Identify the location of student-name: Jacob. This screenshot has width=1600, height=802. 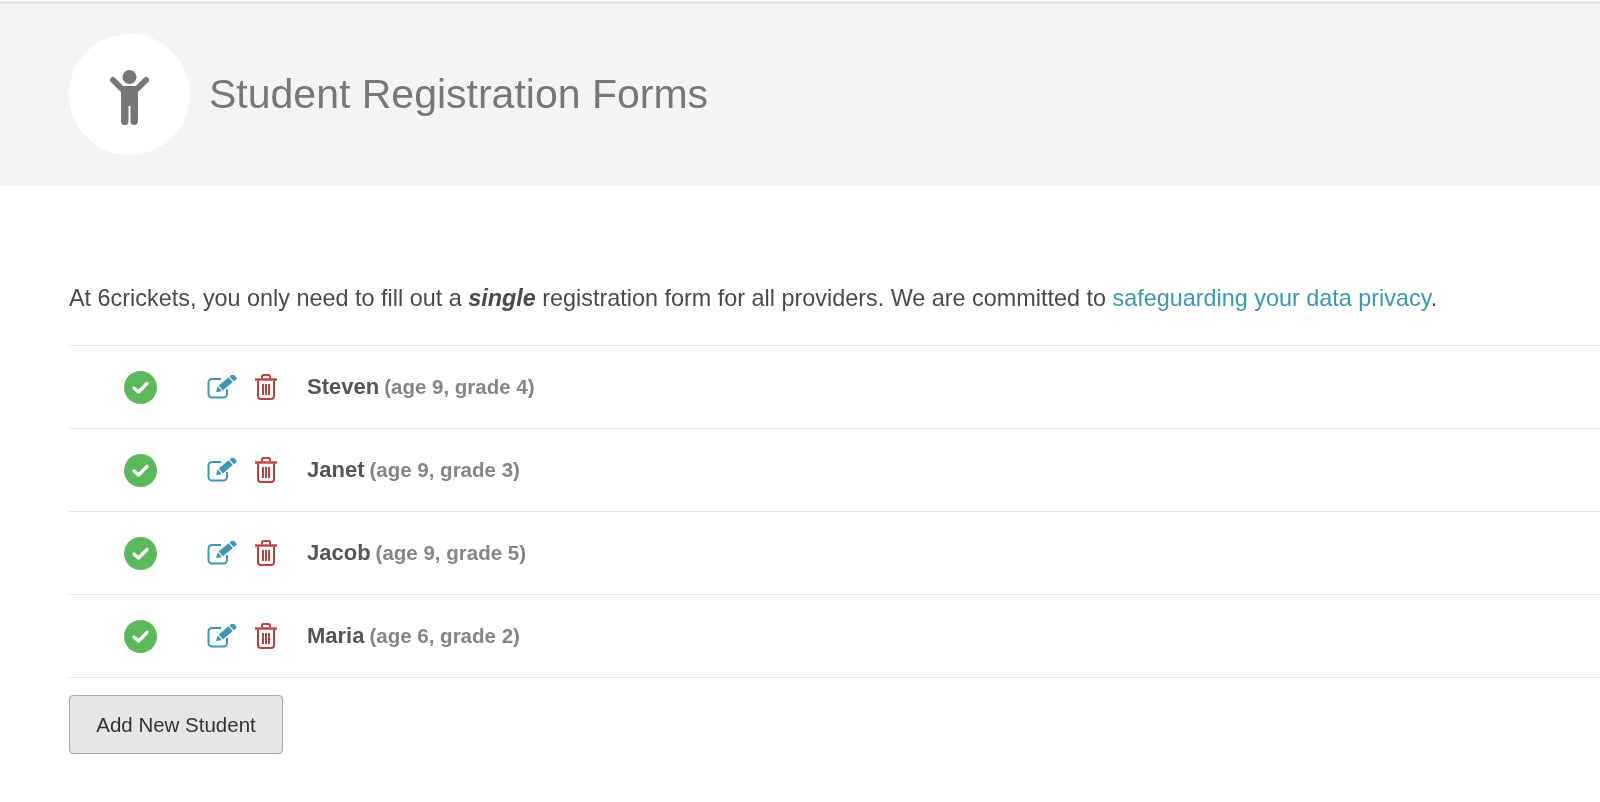
(339, 553).